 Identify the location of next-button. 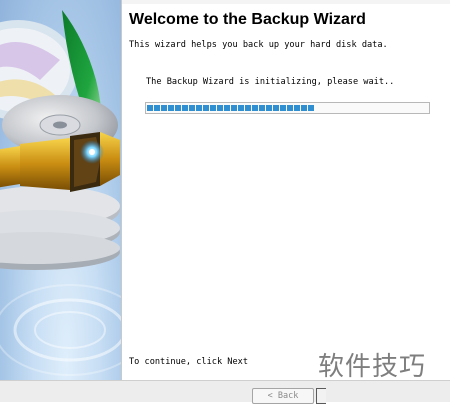
(321, 396).